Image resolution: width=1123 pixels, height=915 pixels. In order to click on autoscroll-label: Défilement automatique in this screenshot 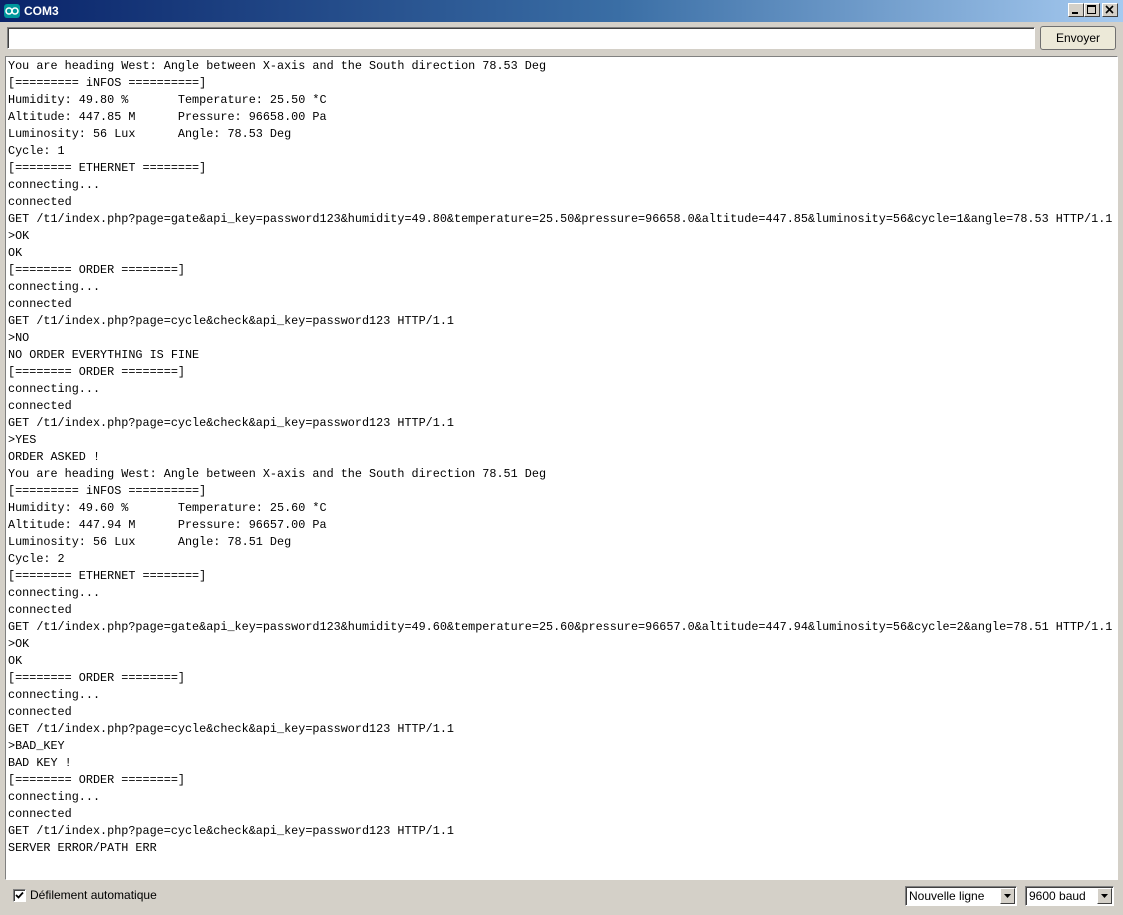, I will do `click(93, 895)`.